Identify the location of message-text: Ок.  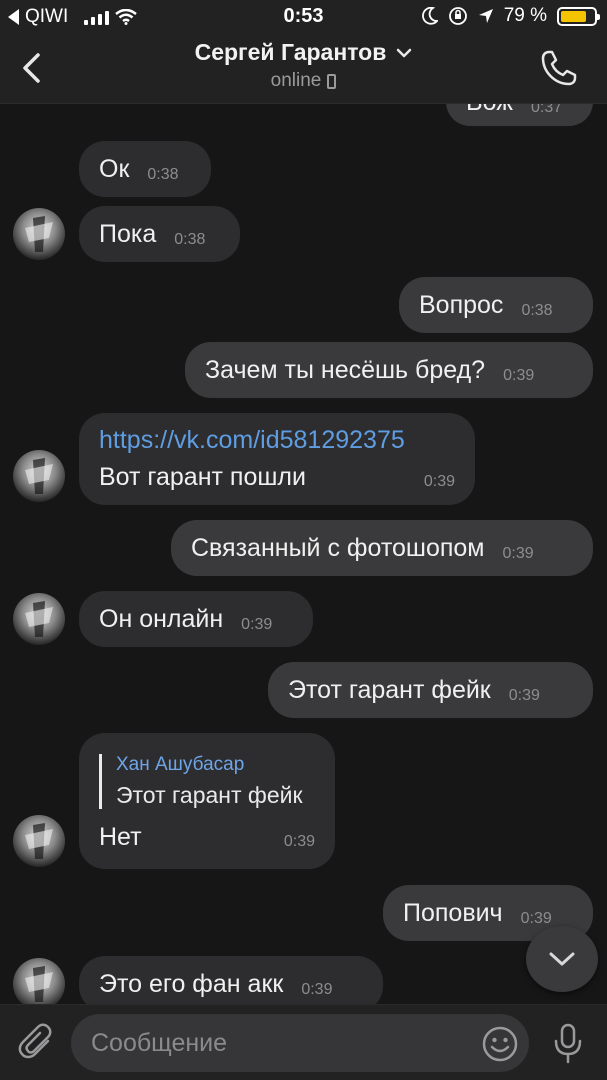
(114, 168).